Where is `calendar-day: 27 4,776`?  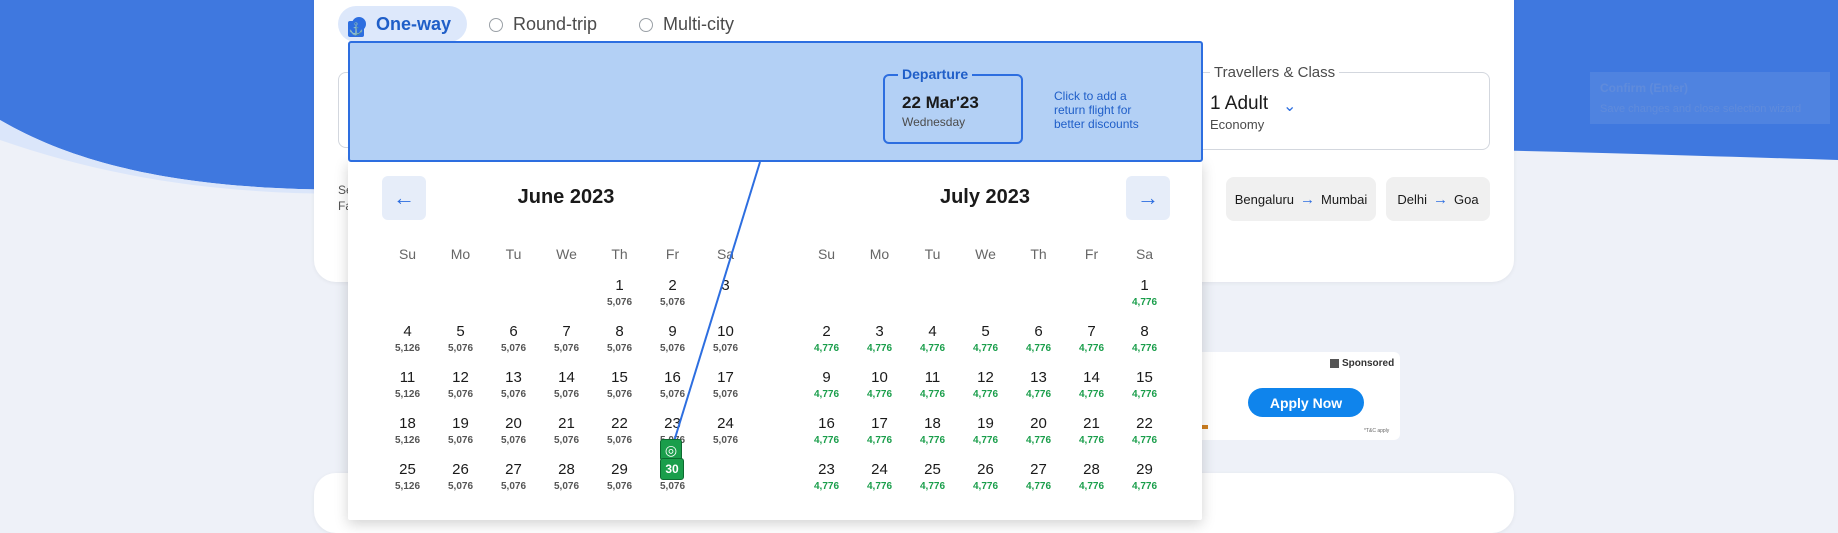 calendar-day: 27 4,776 is located at coordinates (1038, 483).